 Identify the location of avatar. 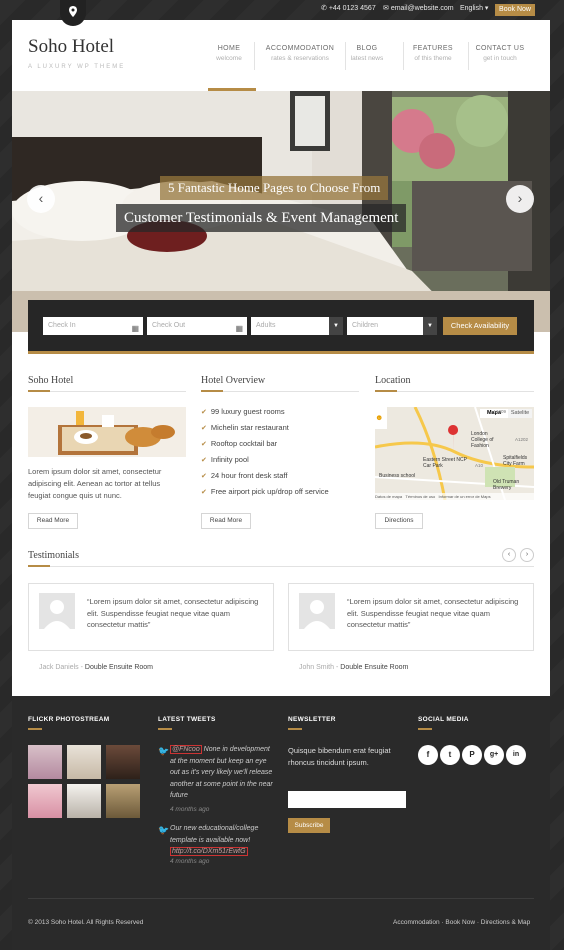
(317, 611).